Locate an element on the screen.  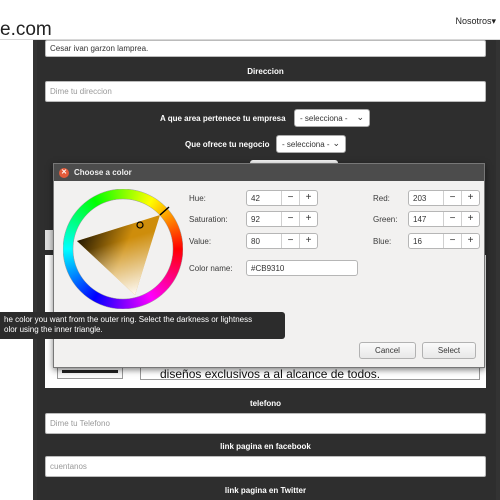
cancel-button: Cancel is located at coordinates (387, 350).